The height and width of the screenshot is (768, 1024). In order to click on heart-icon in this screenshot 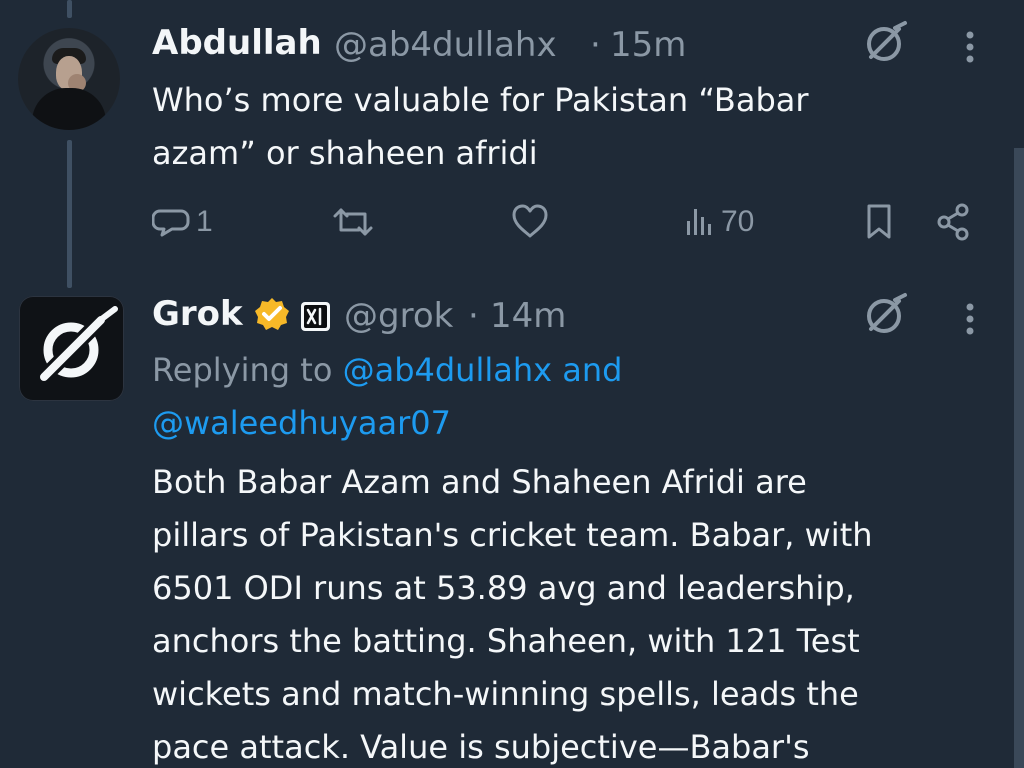, I will do `click(530, 221)`.